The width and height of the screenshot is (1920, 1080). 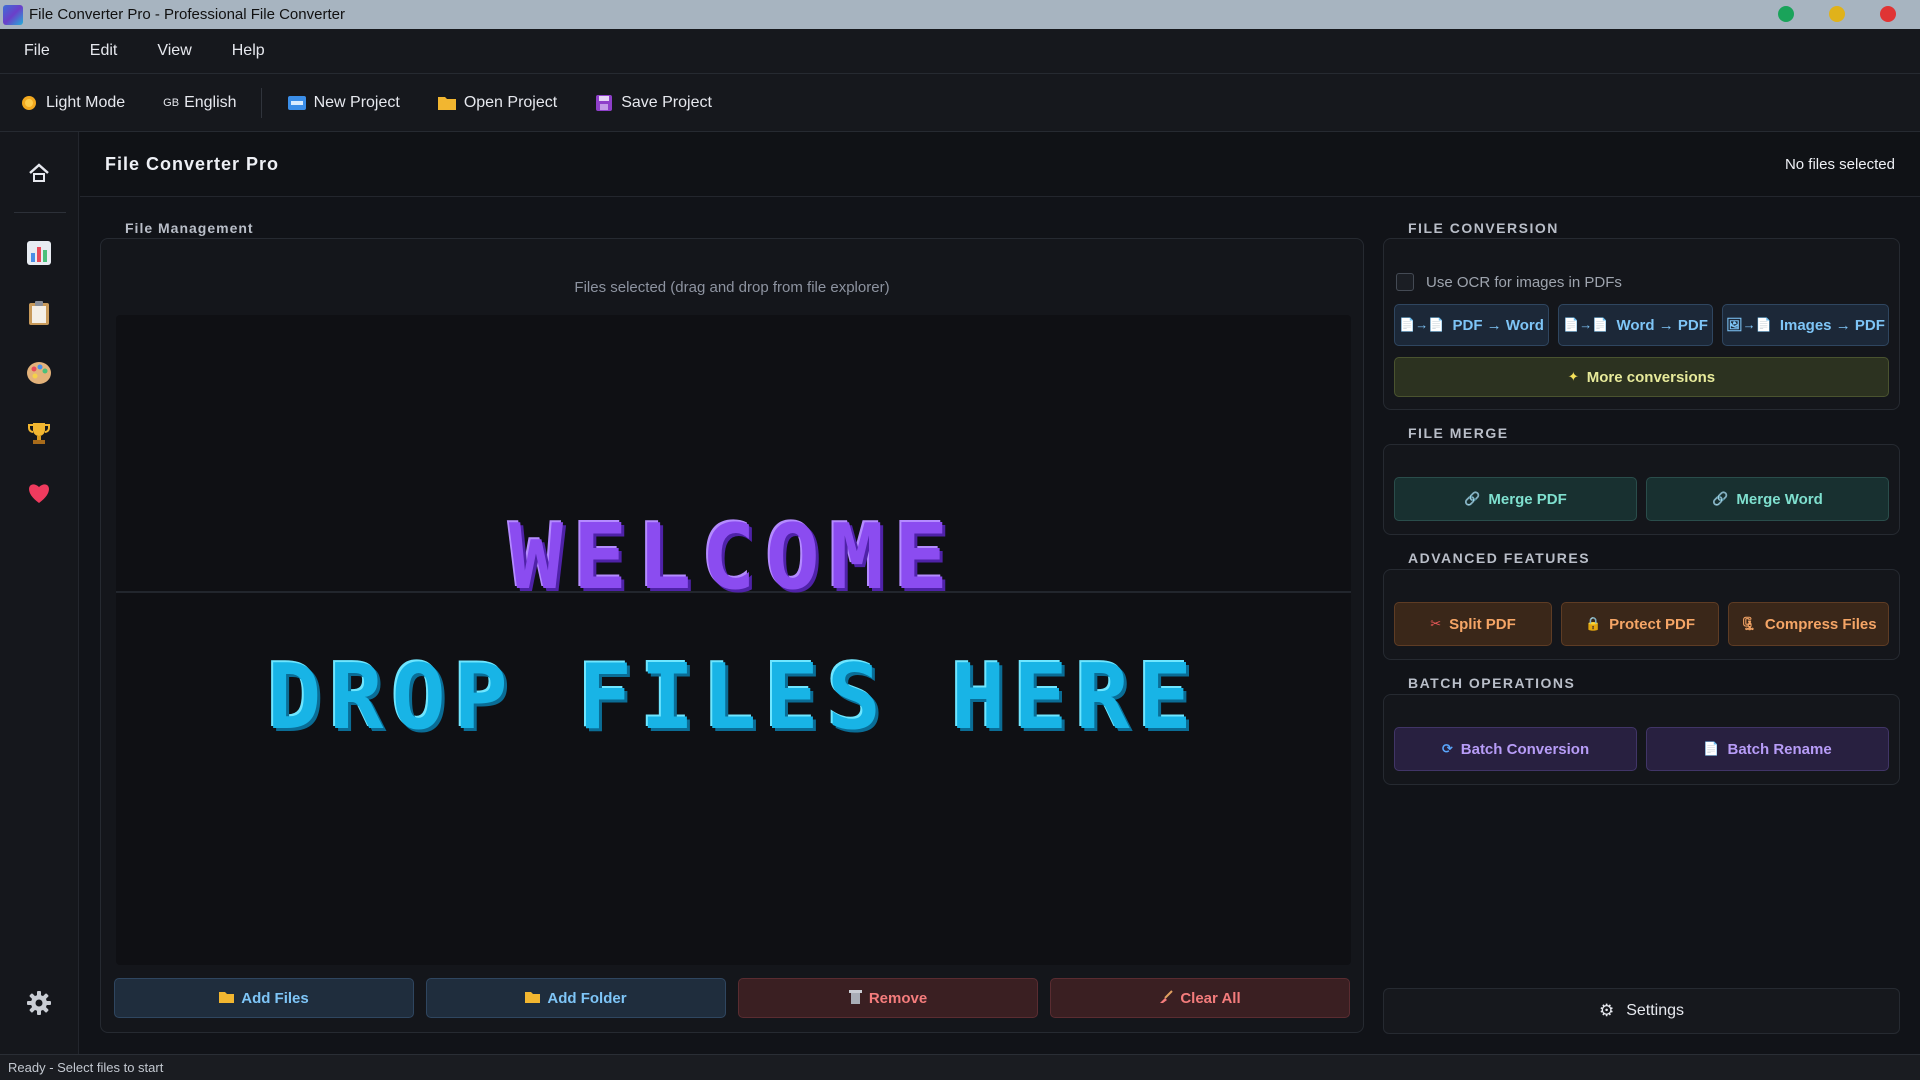 What do you see at coordinates (39, 433) in the screenshot?
I see `trophy-icon` at bounding box center [39, 433].